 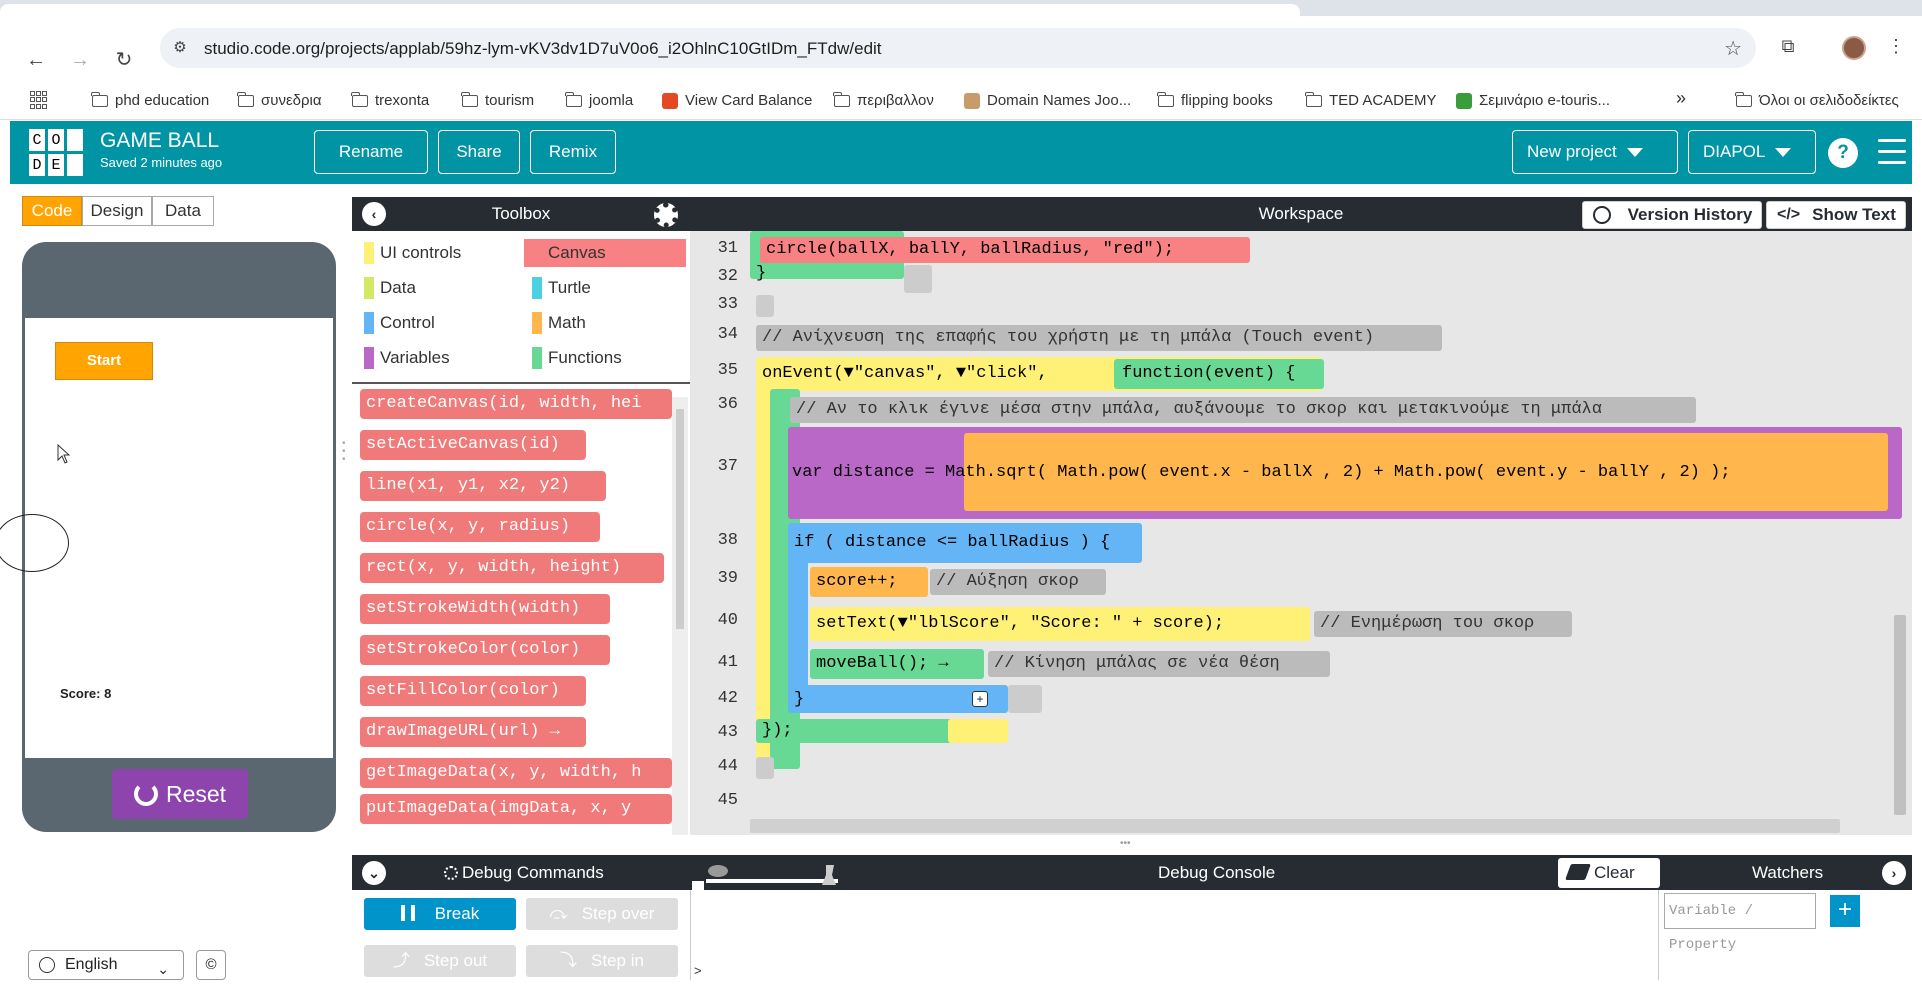 I want to click on block-setStrokeWidth: setStrokeWidth(width), so click(x=485, y=609).